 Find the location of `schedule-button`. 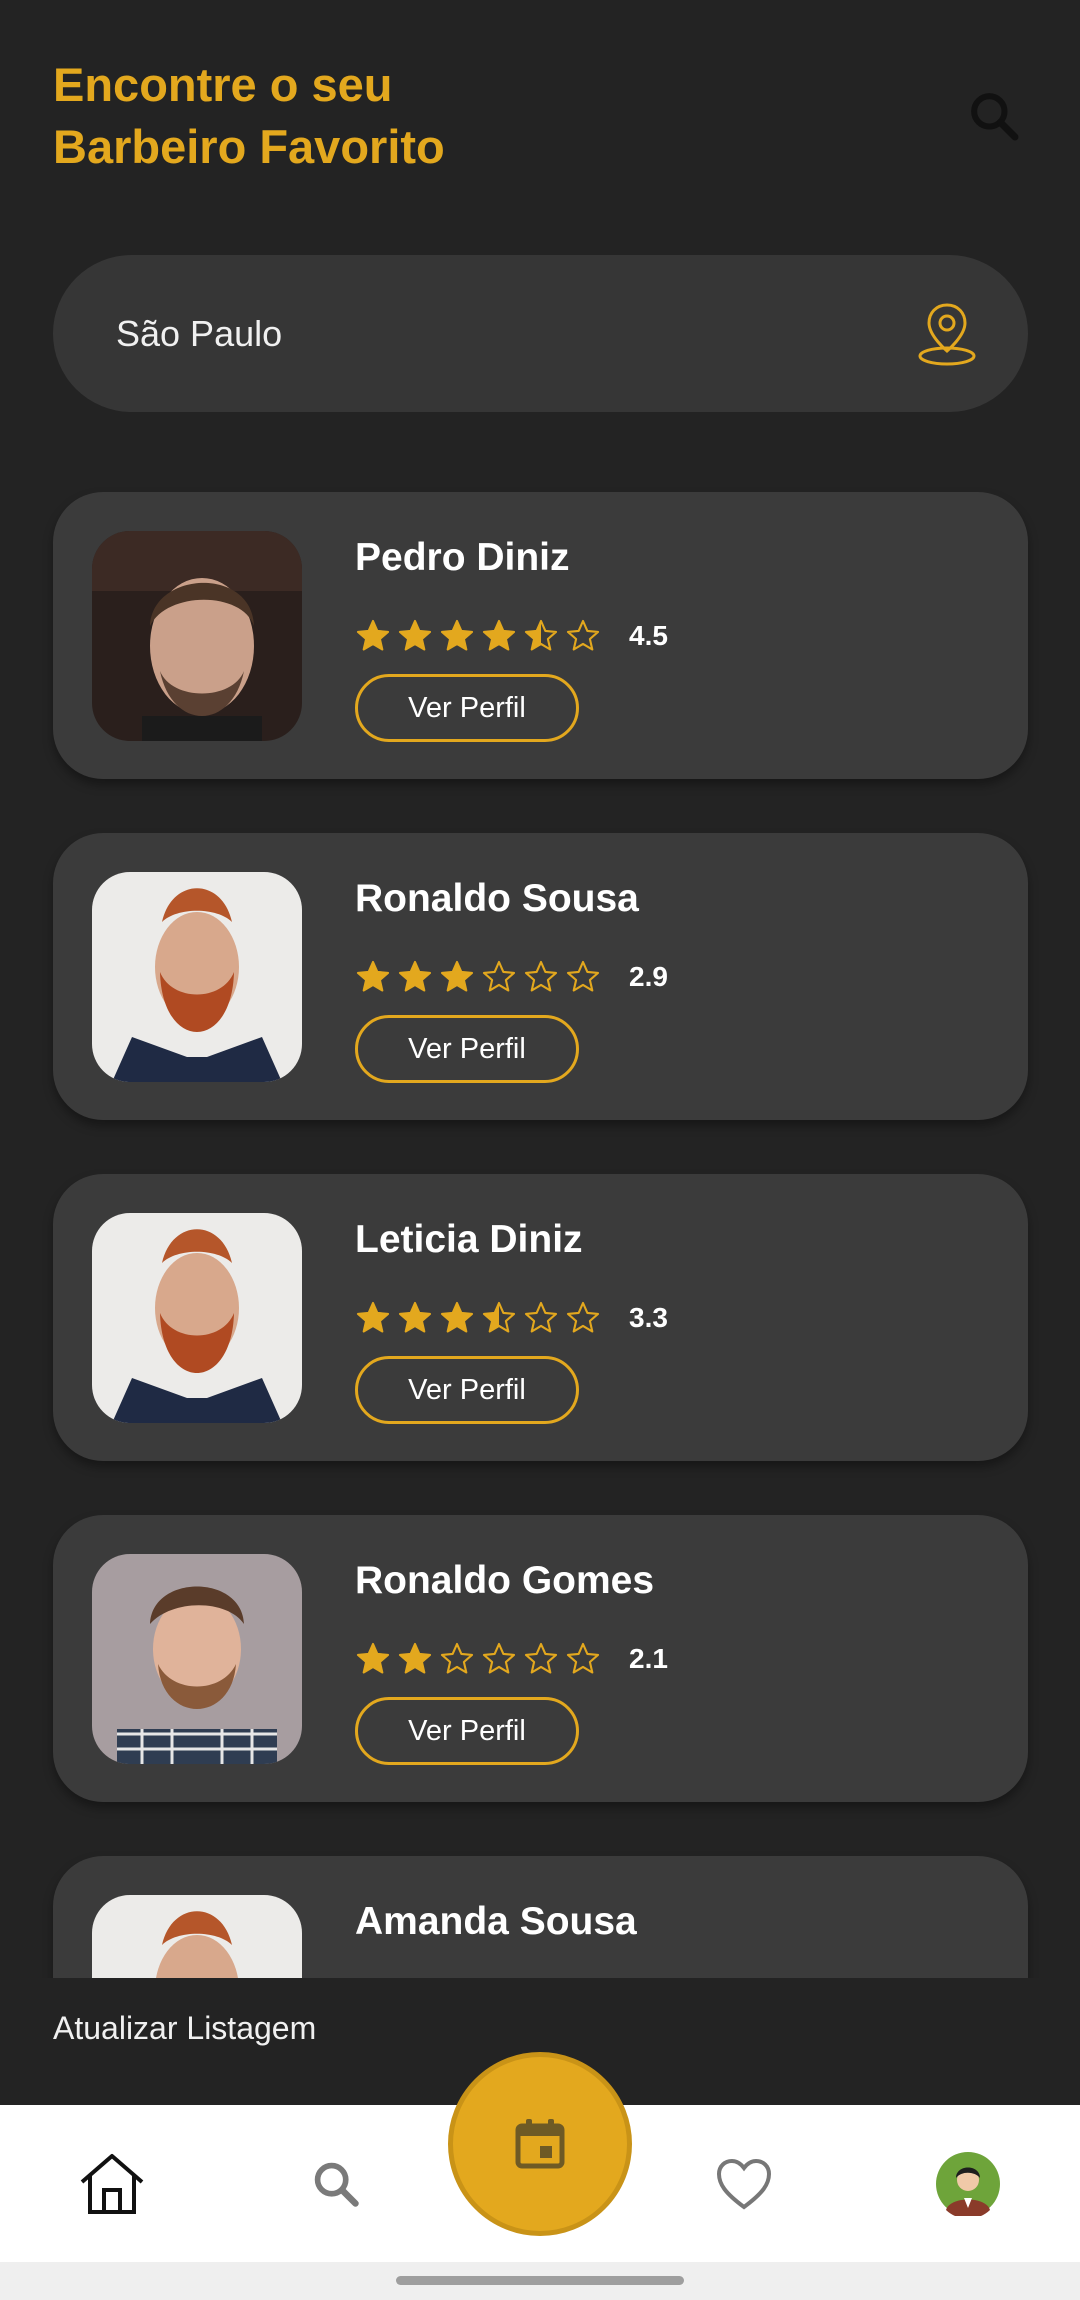

schedule-button is located at coordinates (540, 2144).